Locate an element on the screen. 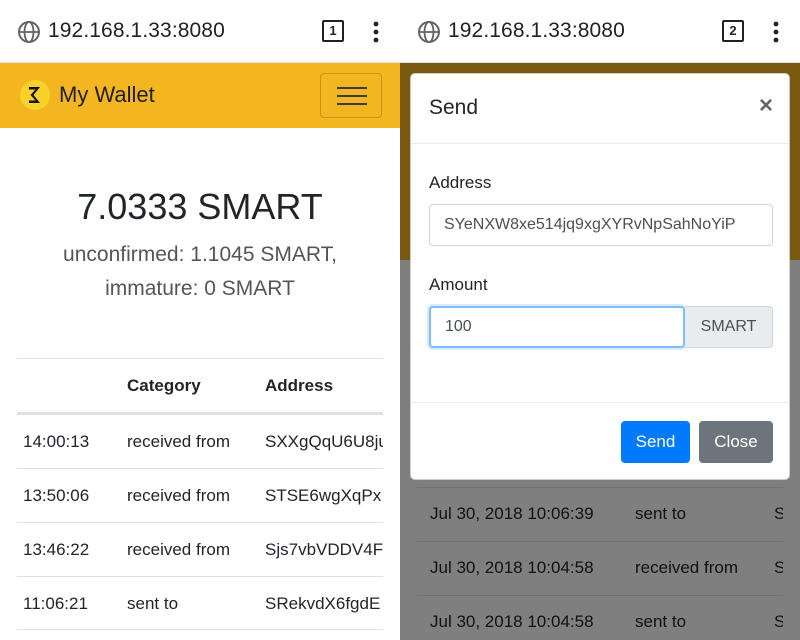 Image resolution: width=800 pixels, height=640 pixels. table-row: Jul 30, 2018 10:06:39 sent to S is located at coordinates (600, 514).